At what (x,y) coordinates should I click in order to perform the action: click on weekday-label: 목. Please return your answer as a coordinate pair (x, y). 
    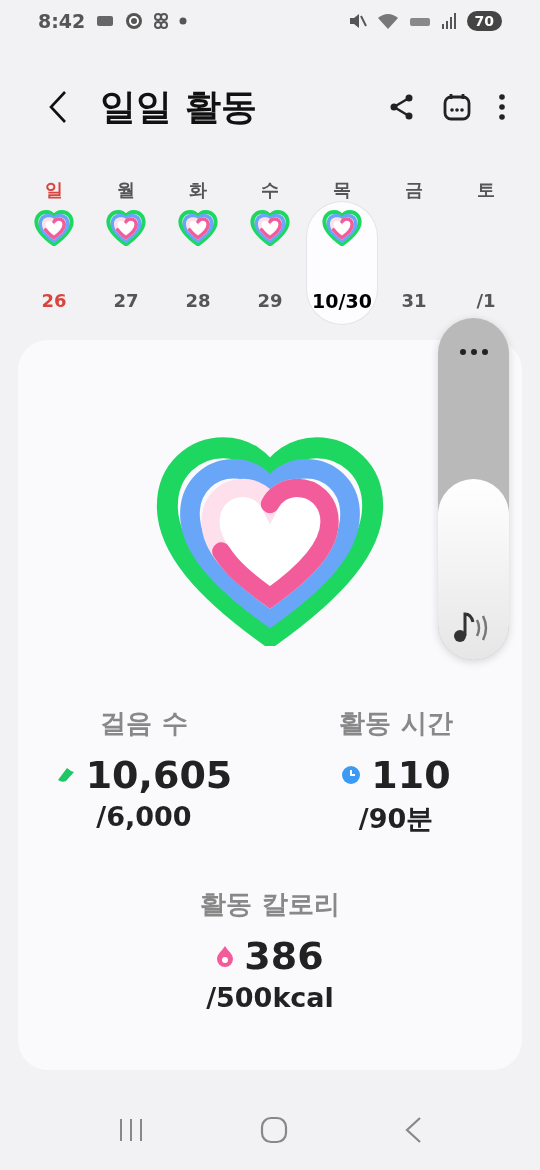
    Looking at the image, I should click on (342, 190).